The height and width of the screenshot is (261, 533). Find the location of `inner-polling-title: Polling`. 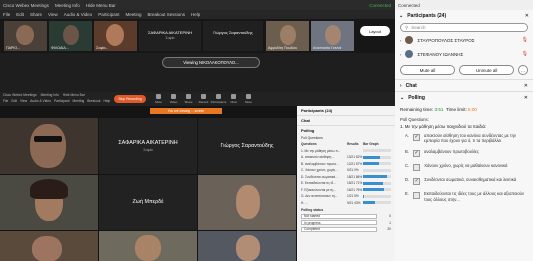

inner-polling-title: Polling is located at coordinates (308, 130).